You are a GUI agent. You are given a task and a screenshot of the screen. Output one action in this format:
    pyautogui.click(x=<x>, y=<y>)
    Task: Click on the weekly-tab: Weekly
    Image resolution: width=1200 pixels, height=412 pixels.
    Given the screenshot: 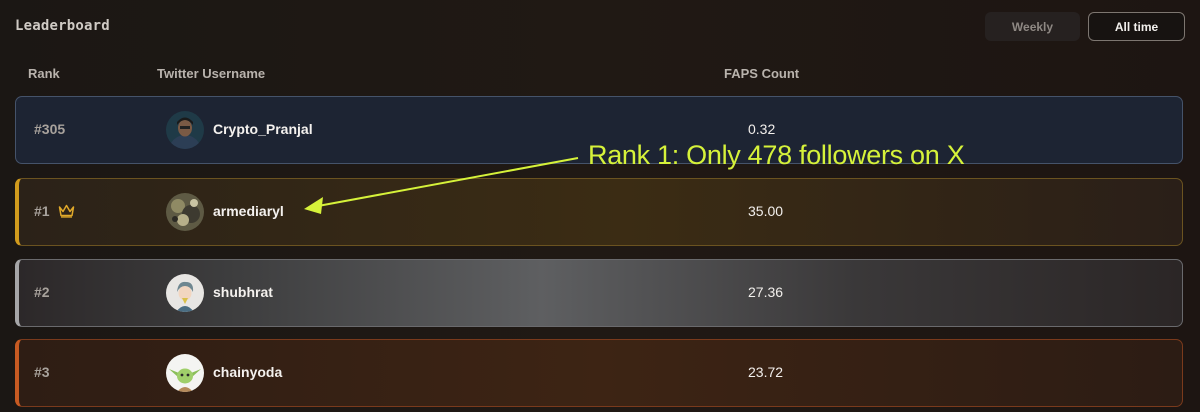 What is the action you would take?
    pyautogui.click(x=1032, y=26)
    